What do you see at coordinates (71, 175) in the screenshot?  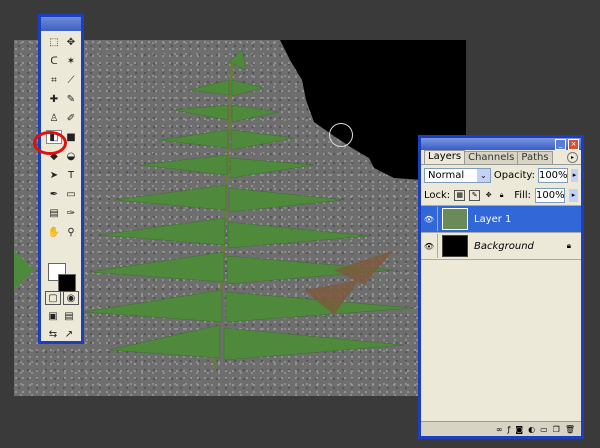 I see `type-tool-icon: T` at bounding box center [71, 175].